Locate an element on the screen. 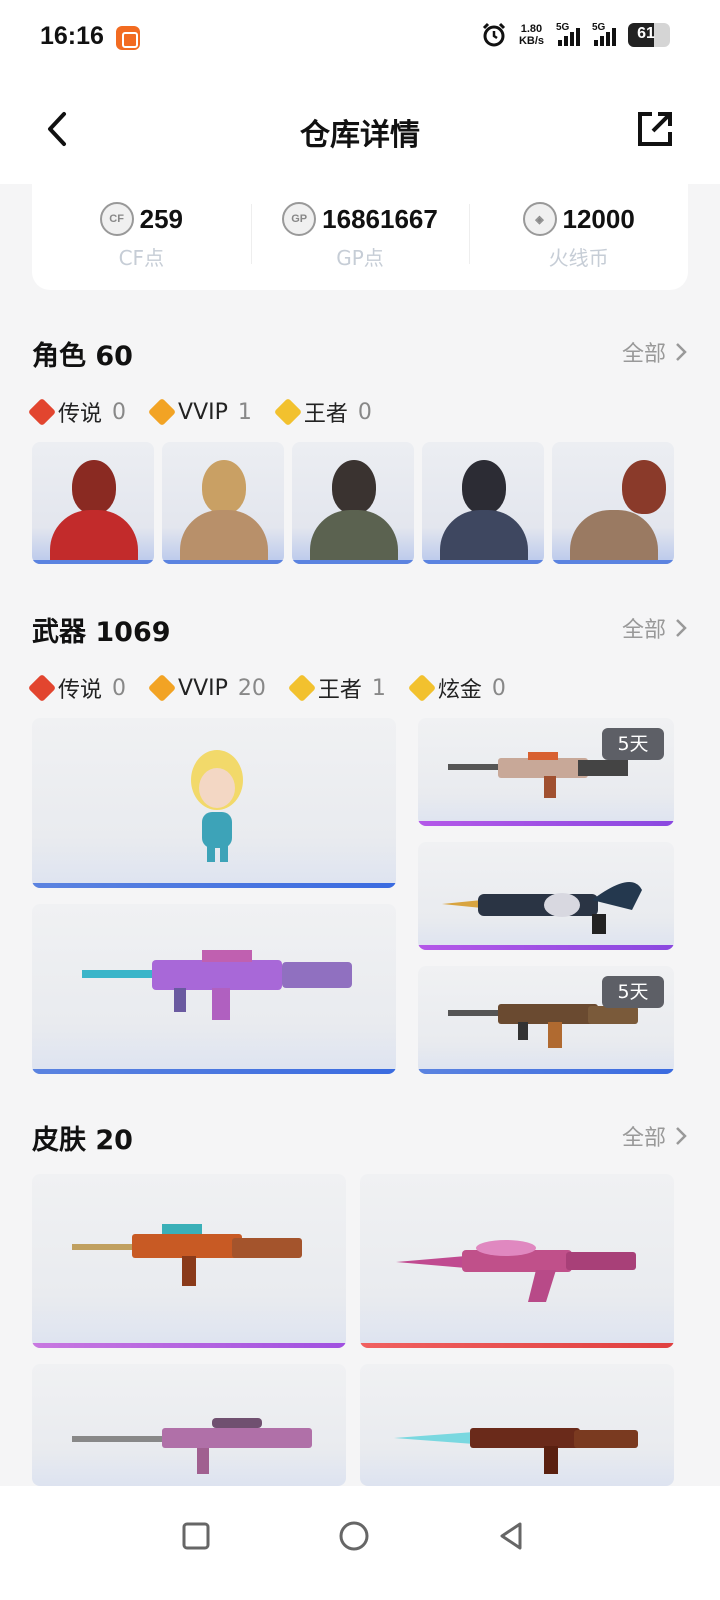 This screenshot has height=1600, width=720. sniper-skin-image is located at coordinates (192, 1446).